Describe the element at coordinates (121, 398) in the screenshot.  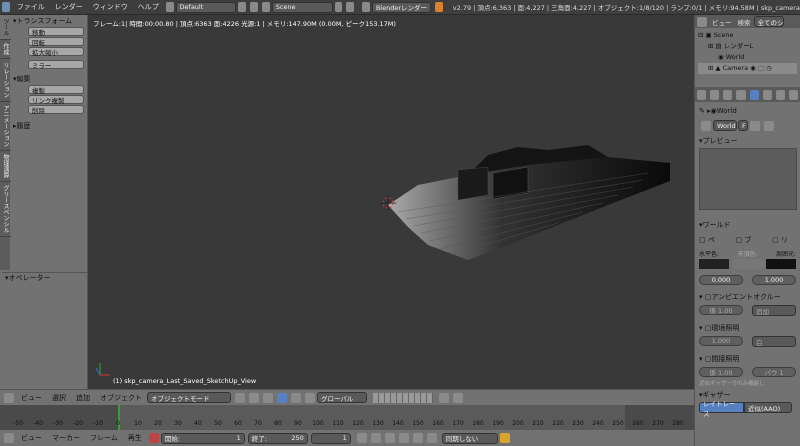
I see `menu-object: オブジェクト` at that location.